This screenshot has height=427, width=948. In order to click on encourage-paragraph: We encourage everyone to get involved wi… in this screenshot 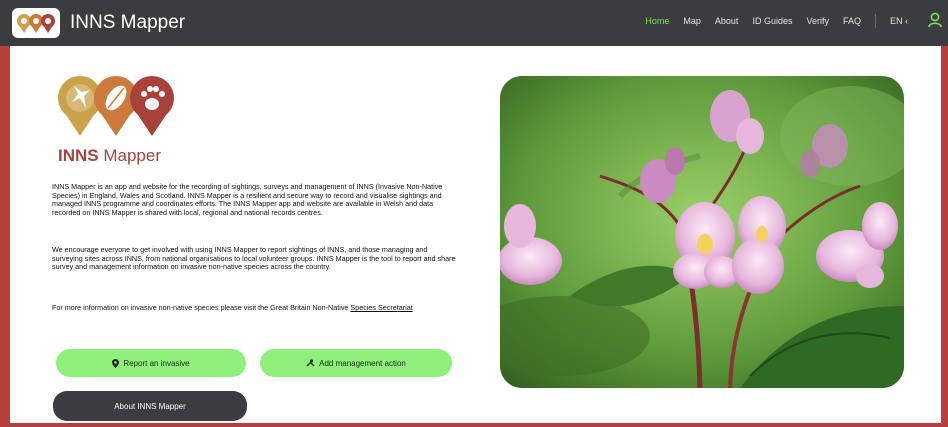, I will do `click(254, 258)`.